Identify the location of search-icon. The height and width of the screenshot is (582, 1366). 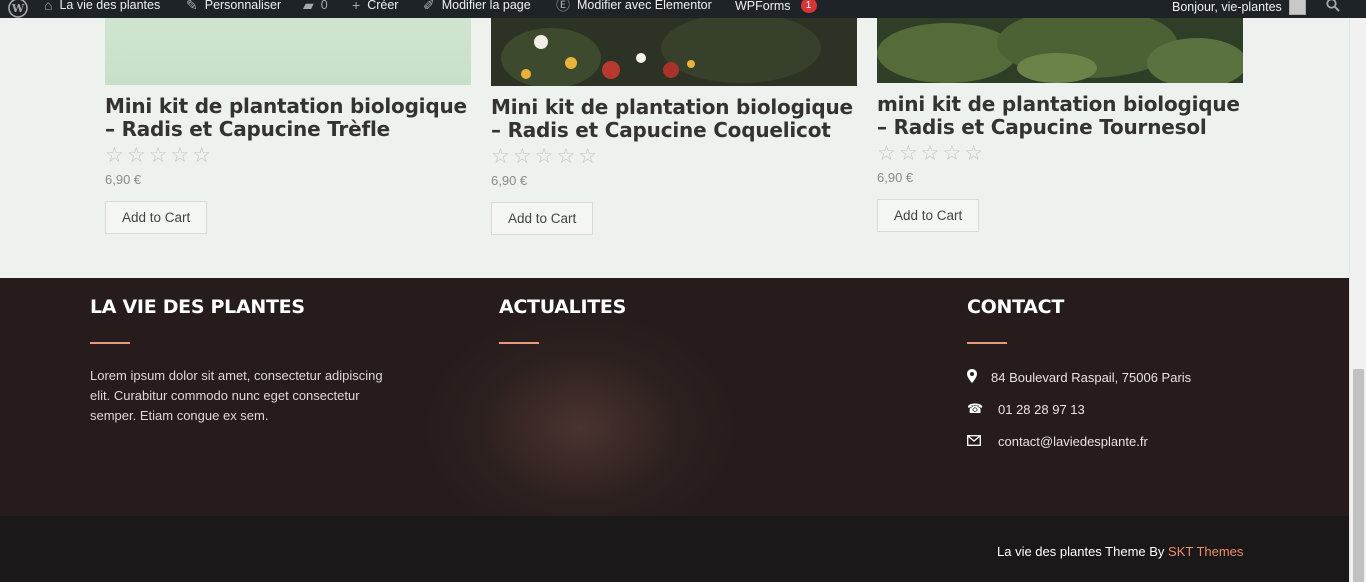
(1333, 6).